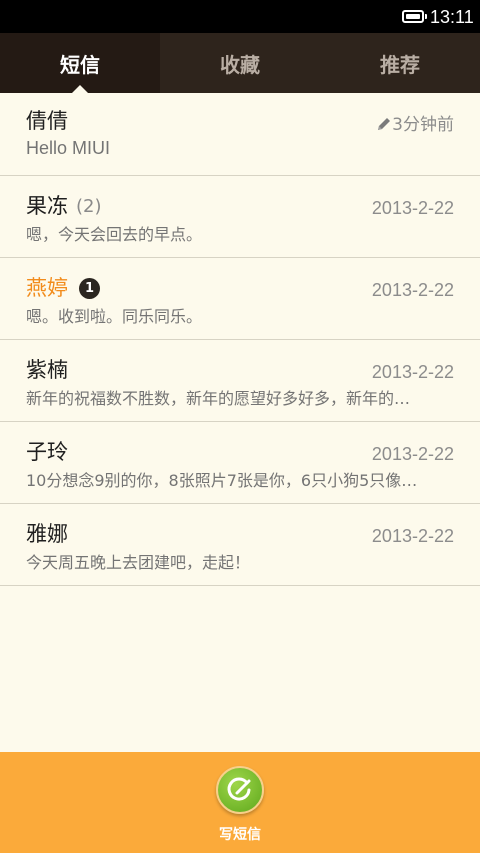  Describe the element at coordinates (47, 288) in the screenshot. I see `contact-name: 燕婷` at that location.